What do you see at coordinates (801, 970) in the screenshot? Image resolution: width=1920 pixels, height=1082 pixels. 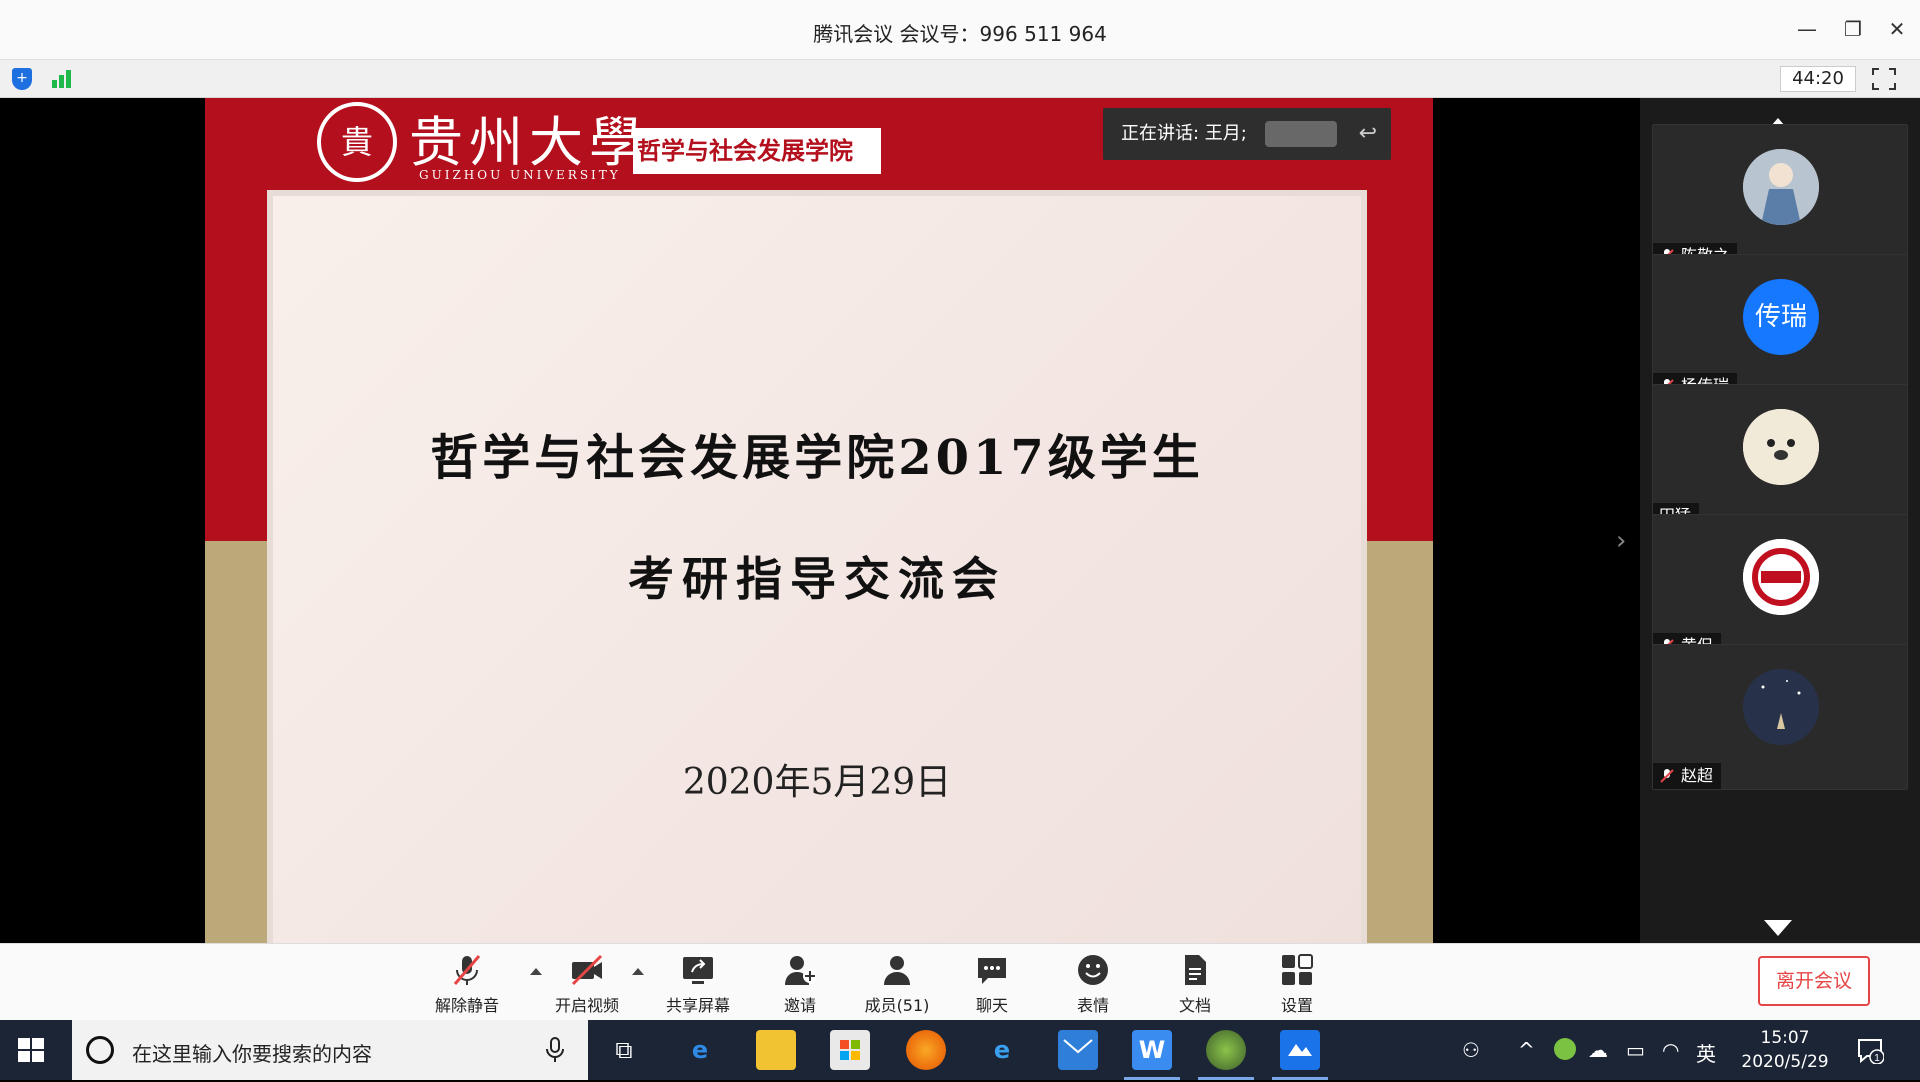 I see `add-user-icon` at bounding box center [801, 970].